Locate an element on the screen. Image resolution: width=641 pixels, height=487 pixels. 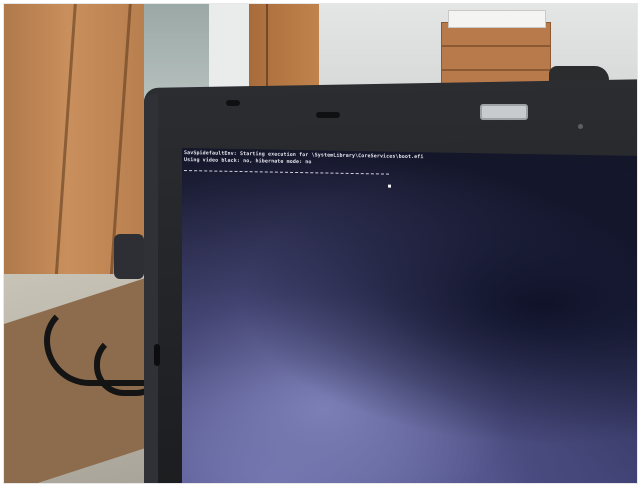
side-port is located at coordinates (157, 355).